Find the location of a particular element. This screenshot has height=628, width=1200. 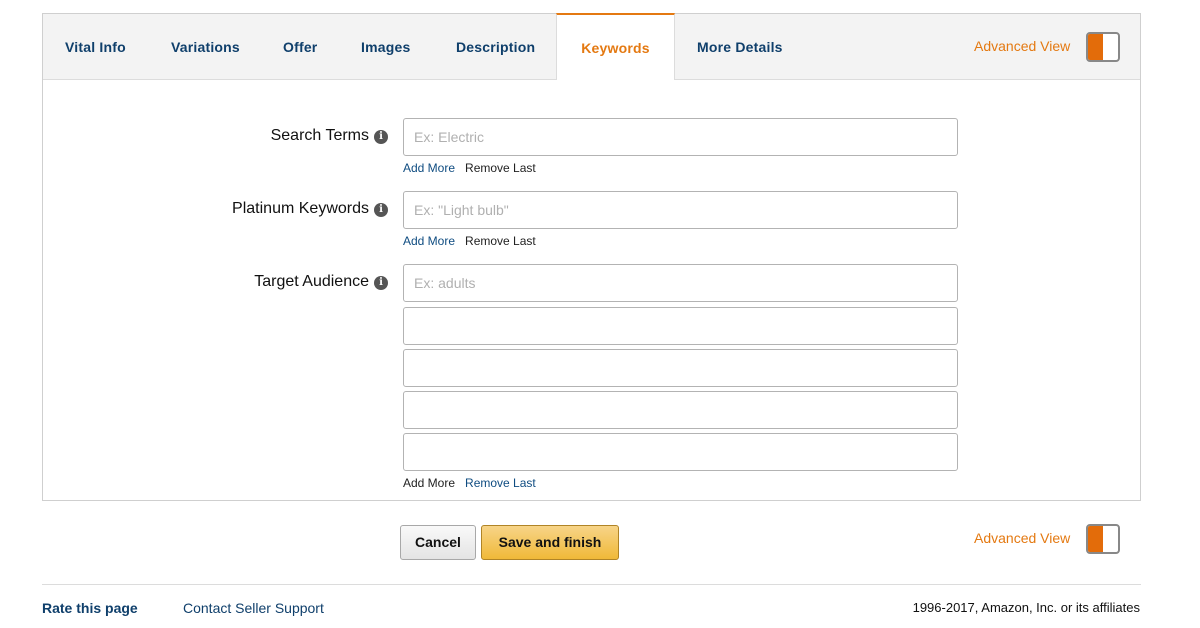

platinum-keywords-label-text: Platinum Keywords is located at coordinates (300, 208).